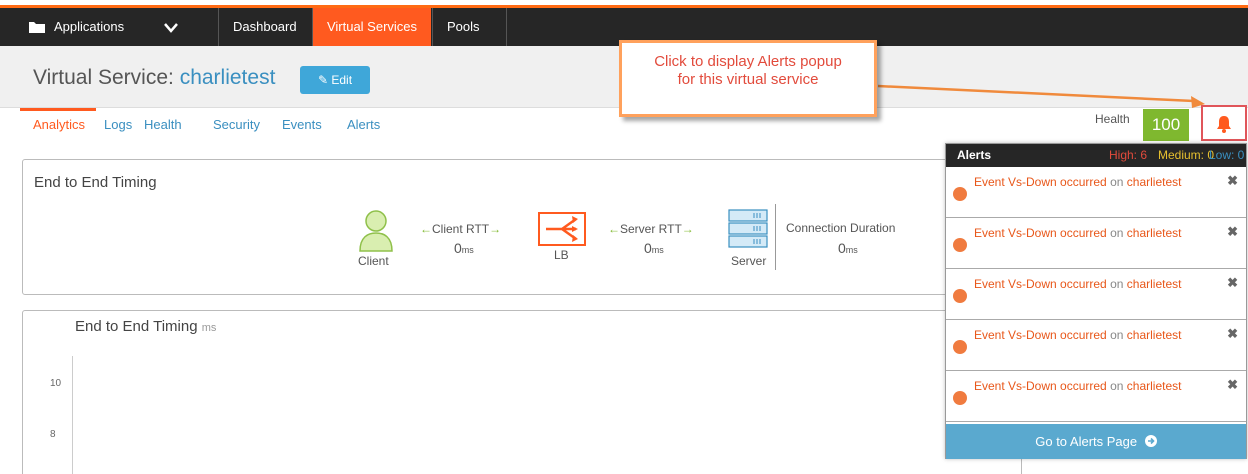  Describe the element at coordinates (851, 250) in the screenshot. I see `connection-duration-unit: ms` at that location.